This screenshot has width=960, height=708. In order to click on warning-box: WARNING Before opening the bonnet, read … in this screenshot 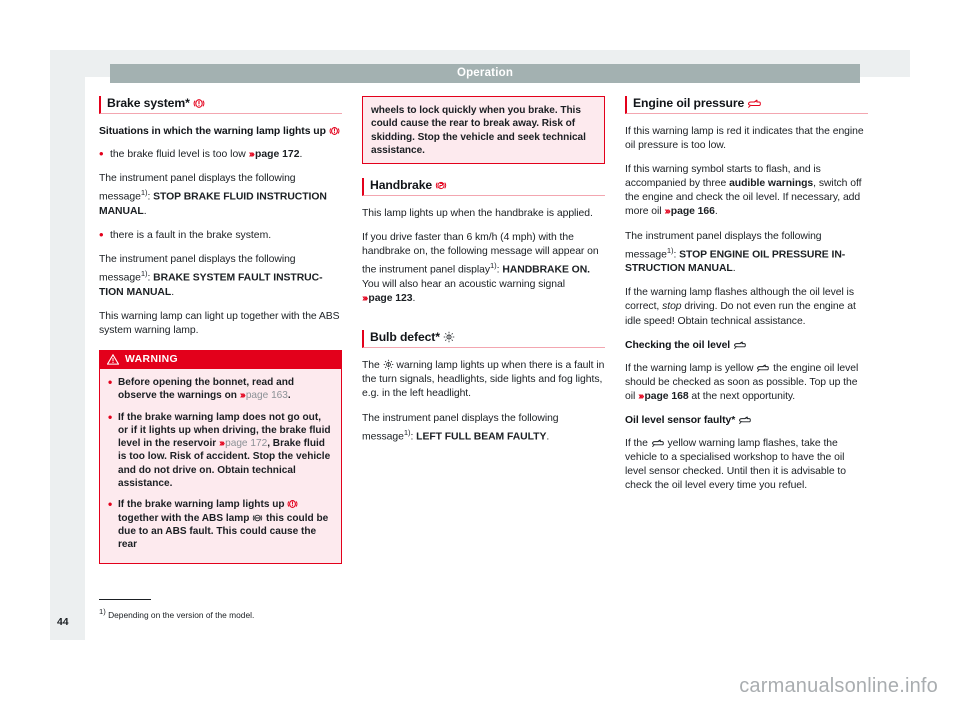, I will do `click(220, 456)`.